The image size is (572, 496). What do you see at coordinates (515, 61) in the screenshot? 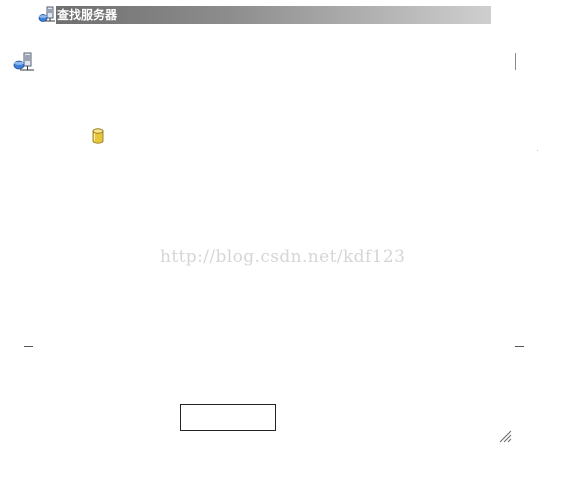
I see `splitter-line` at bounding box center [515, 61].